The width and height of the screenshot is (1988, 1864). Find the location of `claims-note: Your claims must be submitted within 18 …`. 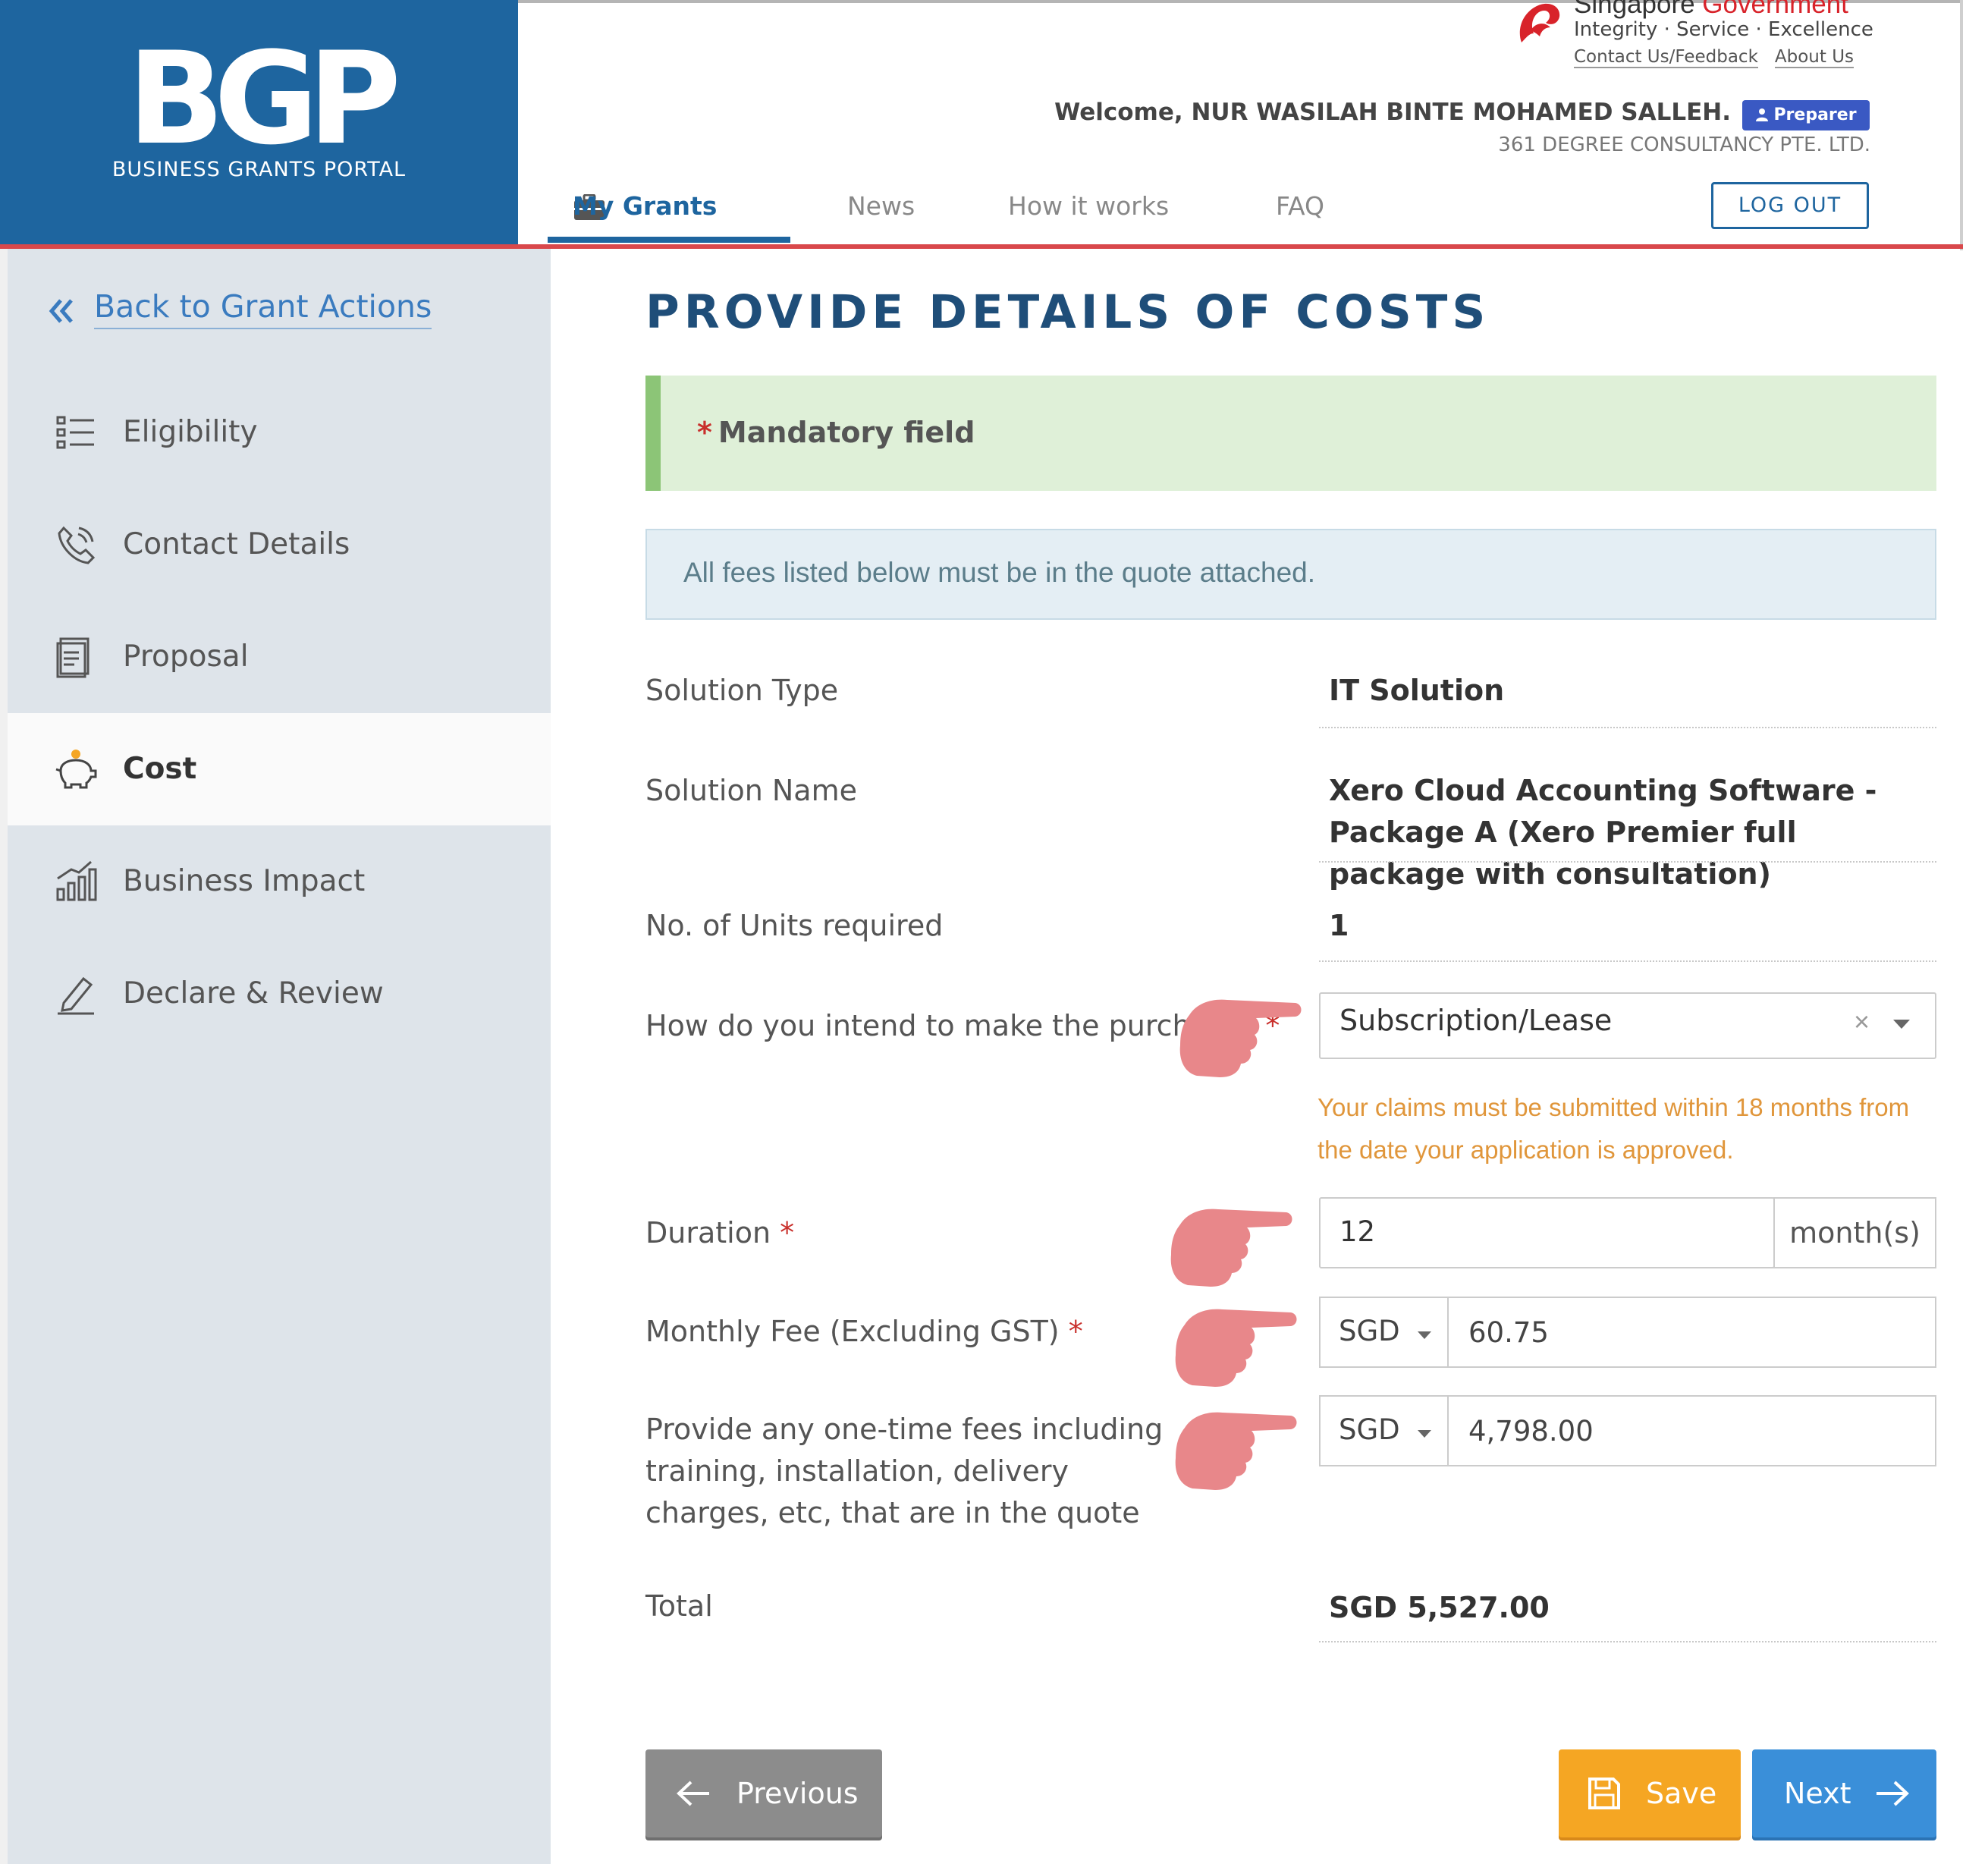

claims-note: Your claims must be submitted within 18 … is located at coordinates (1613, 1128).